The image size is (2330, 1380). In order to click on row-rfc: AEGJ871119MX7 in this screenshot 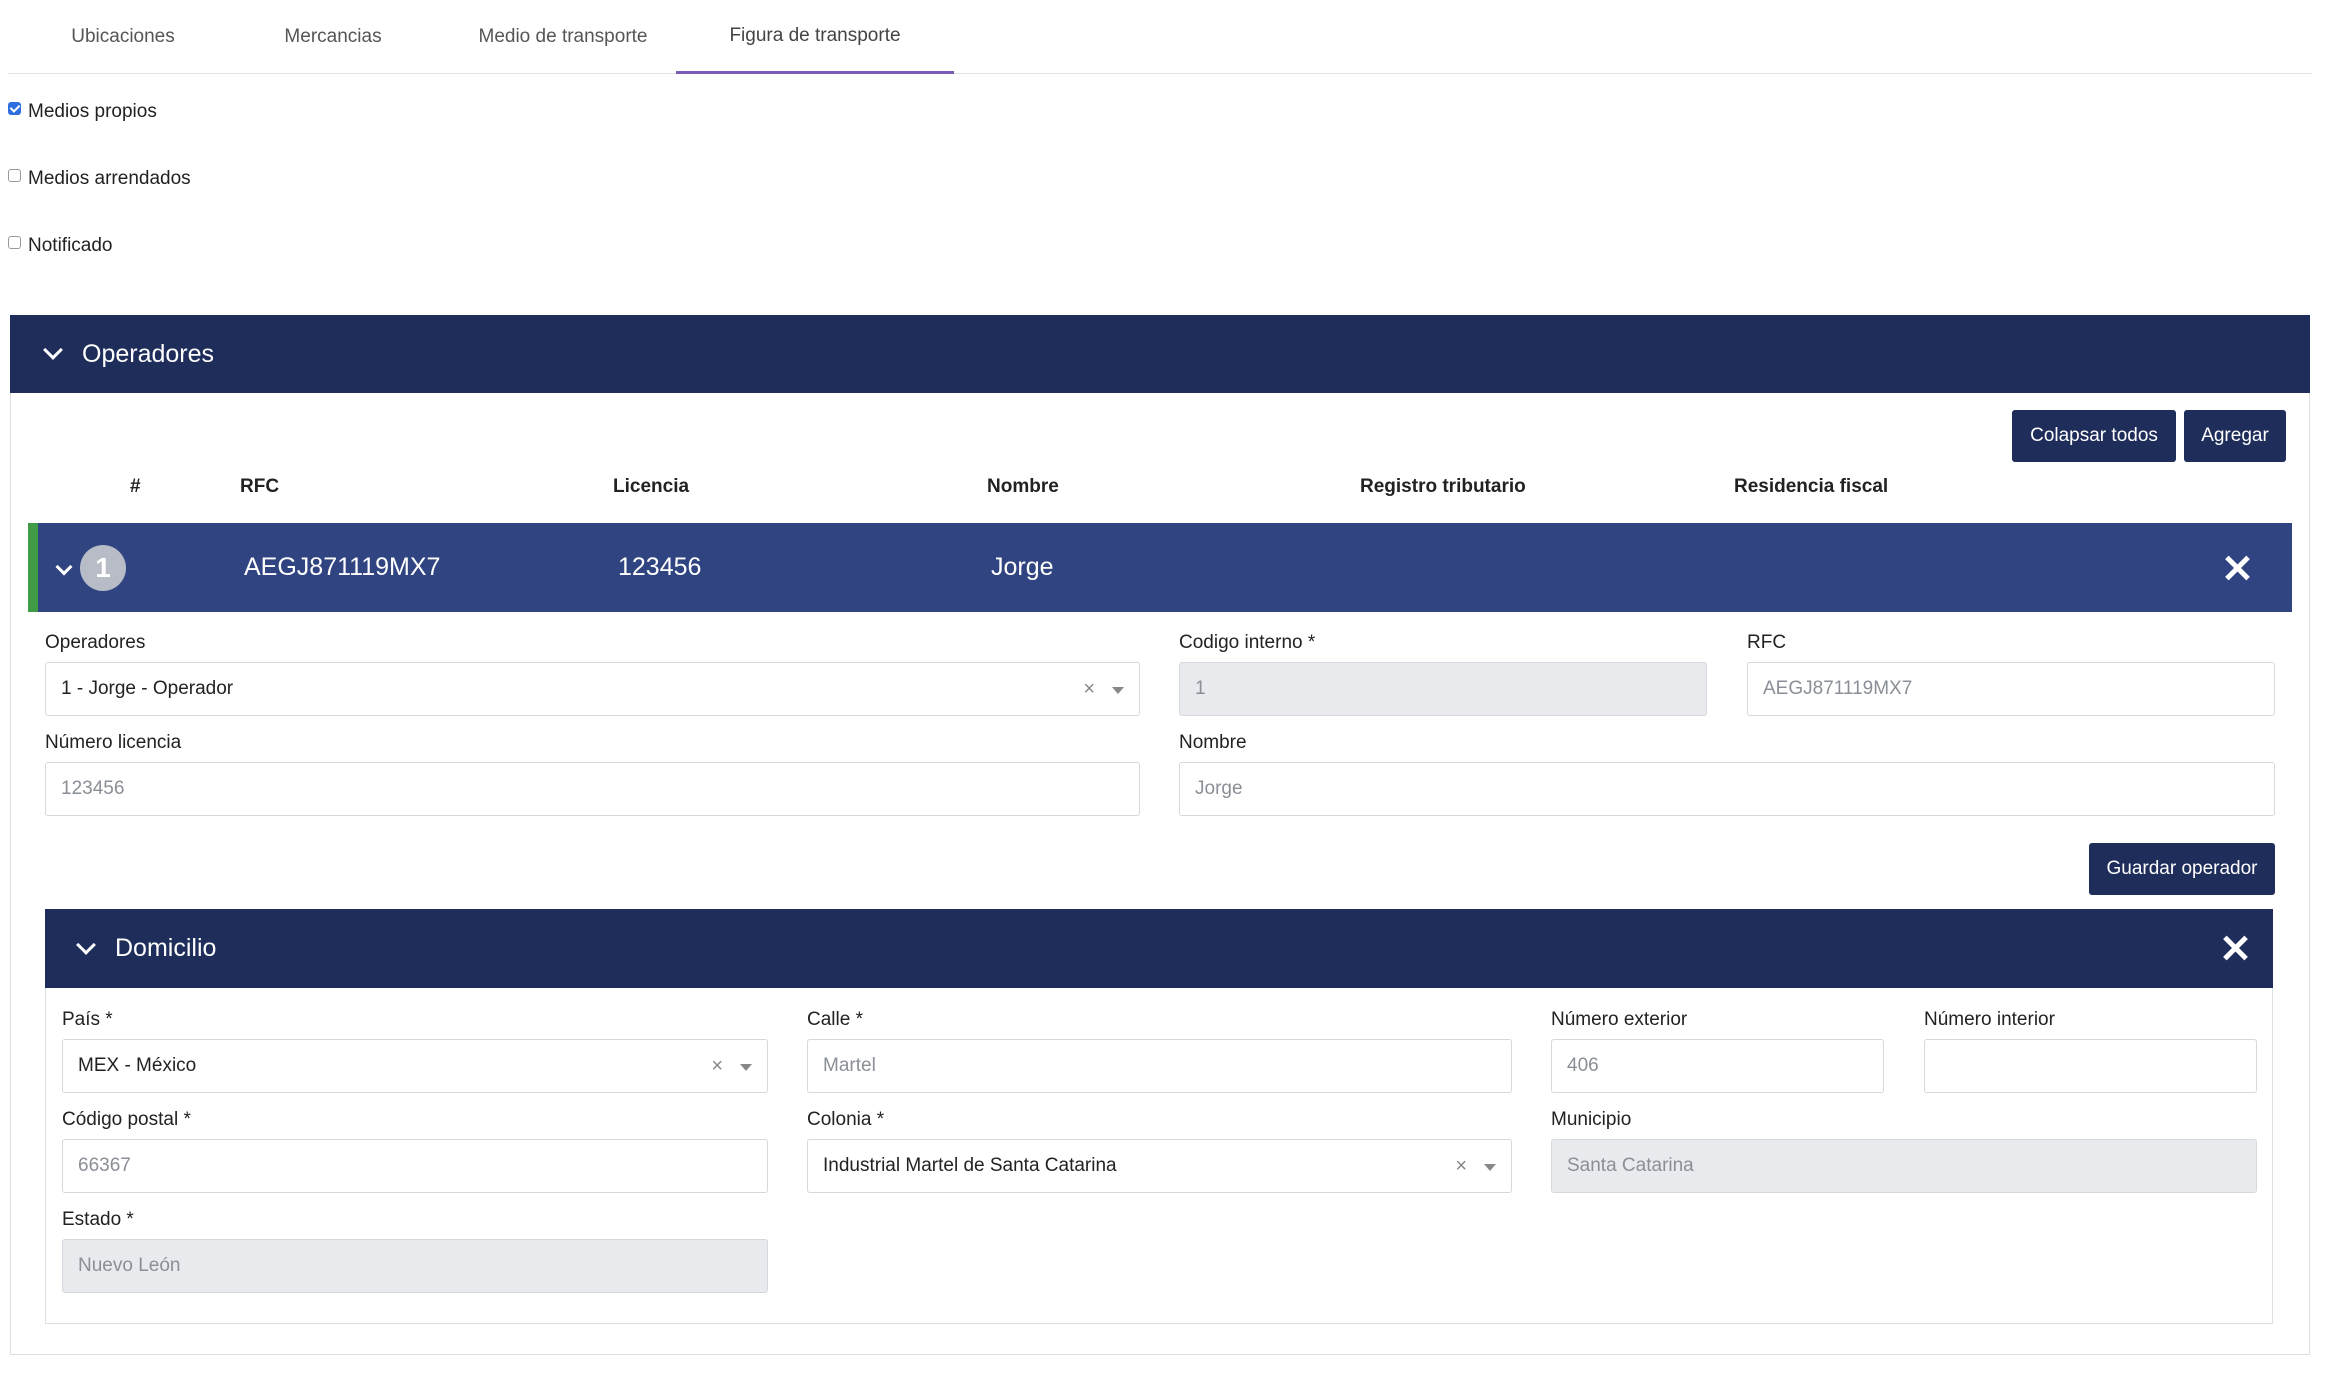, I will do `click(342, 567)`.